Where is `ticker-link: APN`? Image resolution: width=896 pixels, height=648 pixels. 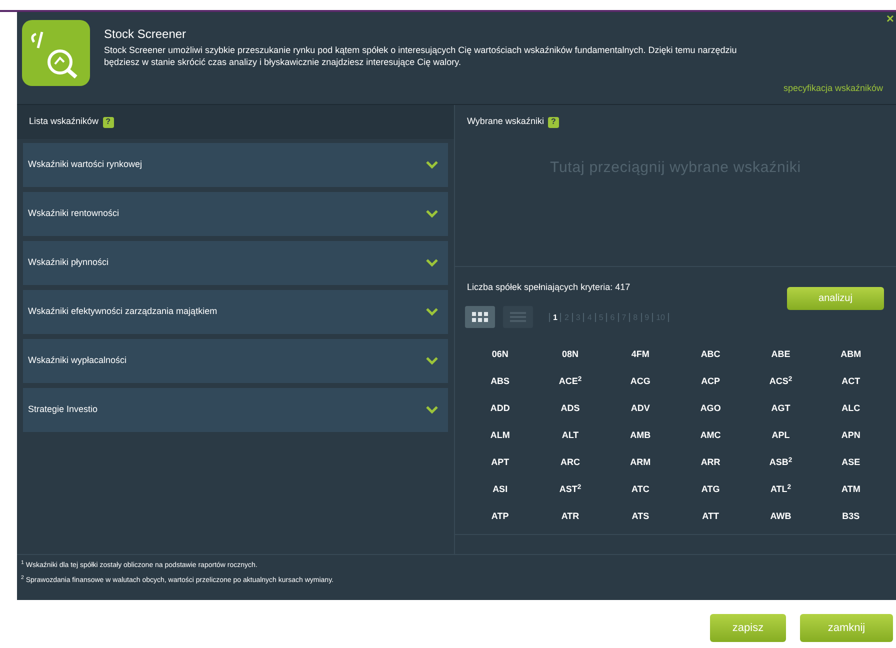
ticker-link: APN is located at coordinates (850, 435).